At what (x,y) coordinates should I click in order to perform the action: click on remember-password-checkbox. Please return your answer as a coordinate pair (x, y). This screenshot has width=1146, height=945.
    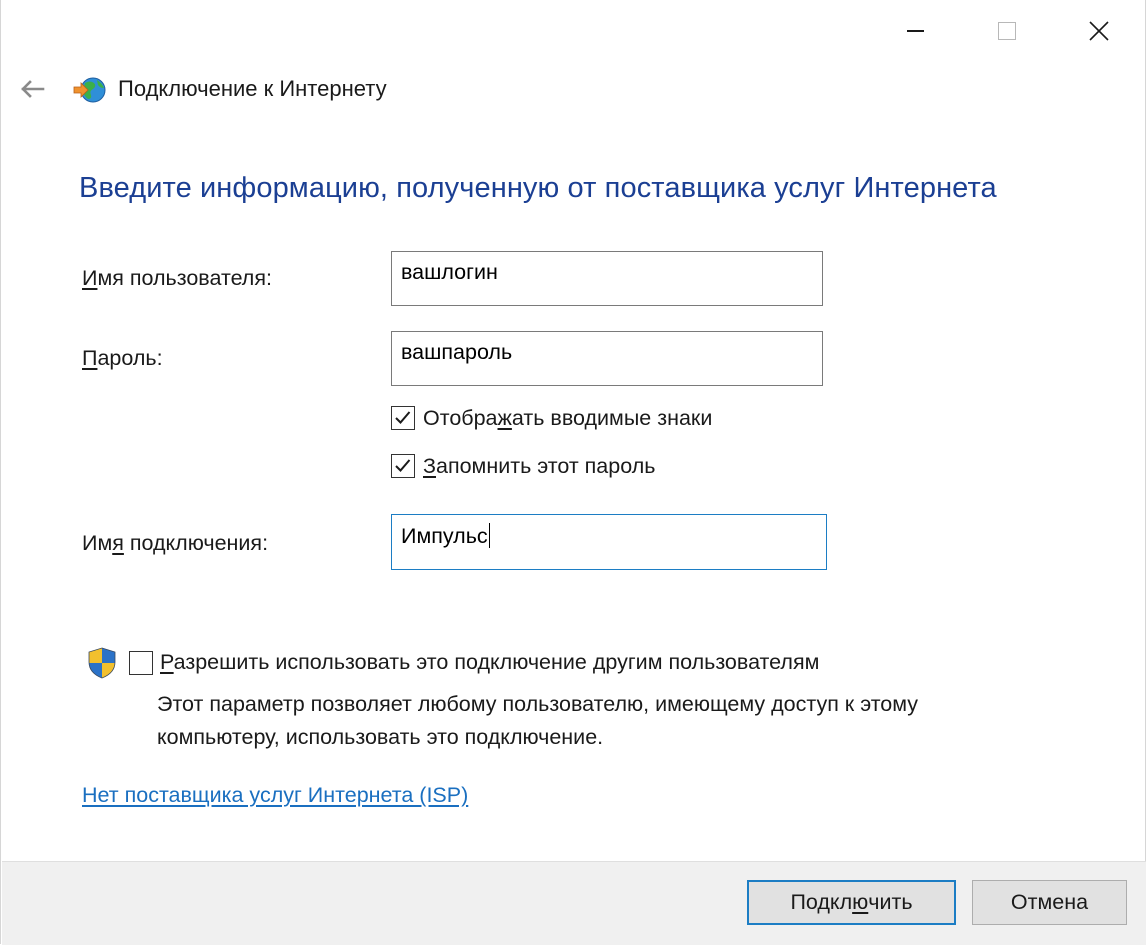
    Looking at the image, I should click on (403, 466).